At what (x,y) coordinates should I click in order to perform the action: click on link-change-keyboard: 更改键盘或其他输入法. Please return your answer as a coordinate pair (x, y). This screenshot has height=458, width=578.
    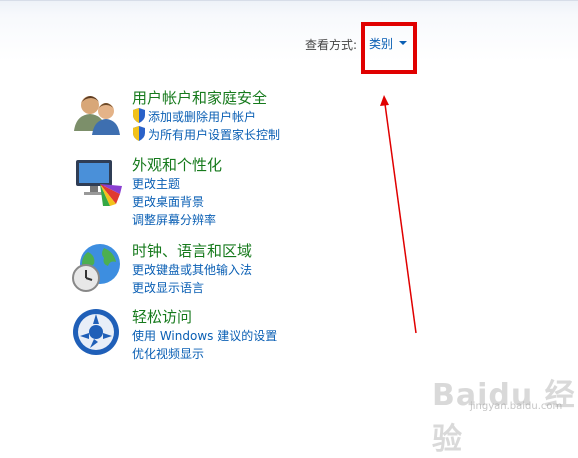
    Looking at the image, I should click on (192, 269).